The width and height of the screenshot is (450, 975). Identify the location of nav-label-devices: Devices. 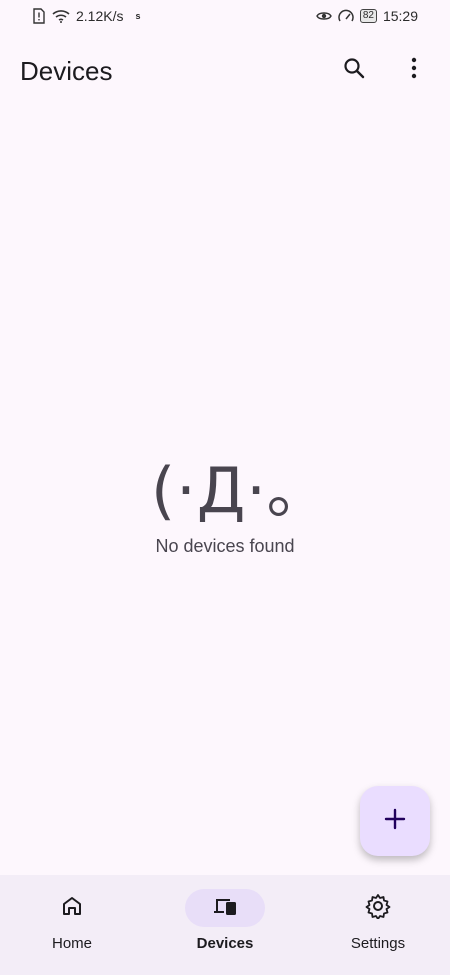
(225, 943).